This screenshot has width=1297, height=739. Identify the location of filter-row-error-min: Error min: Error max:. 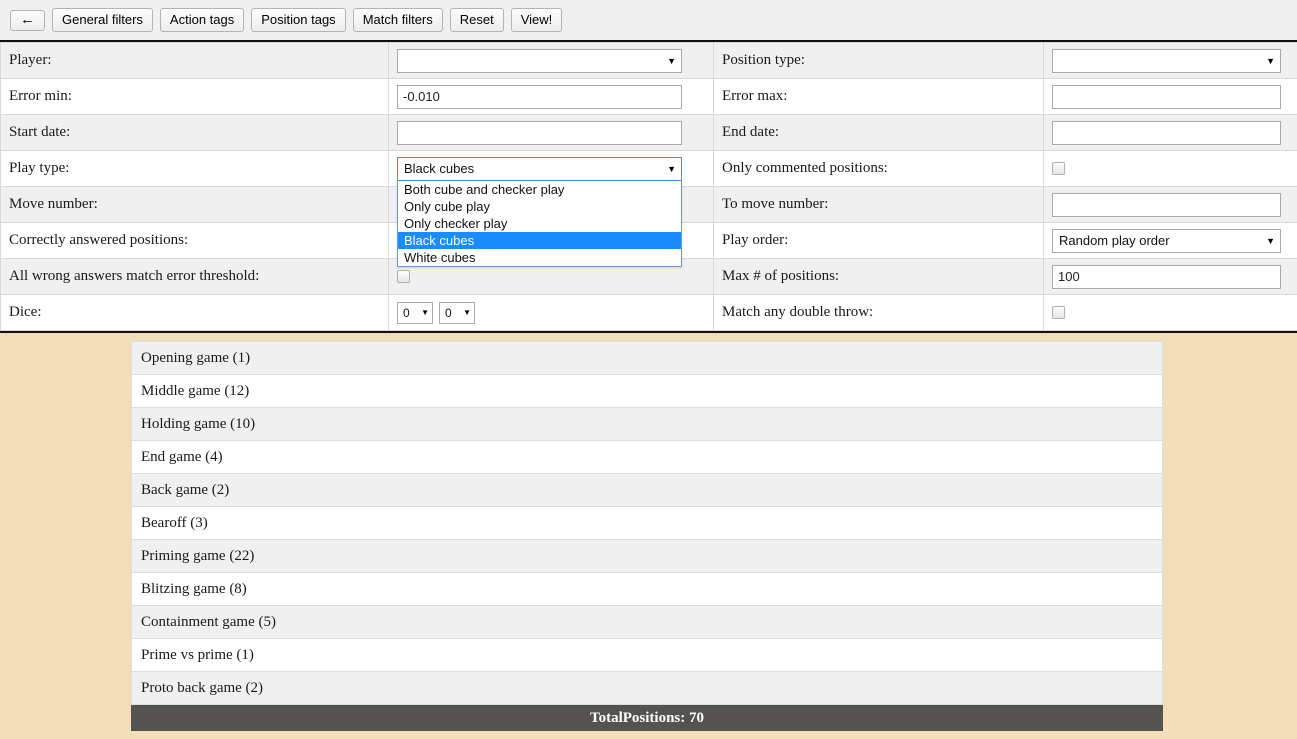
(648, 96).